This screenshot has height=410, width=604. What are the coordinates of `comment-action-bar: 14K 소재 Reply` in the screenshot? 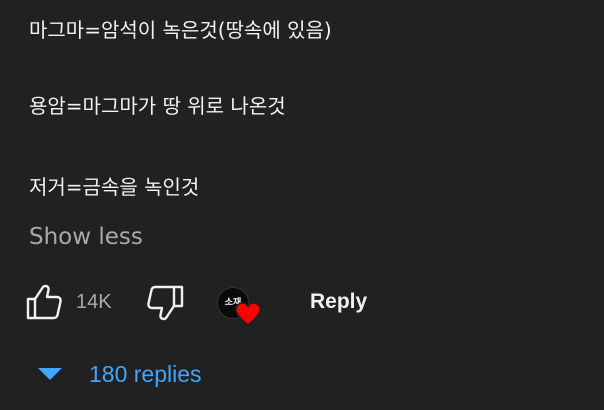 It's located at (302, 303).